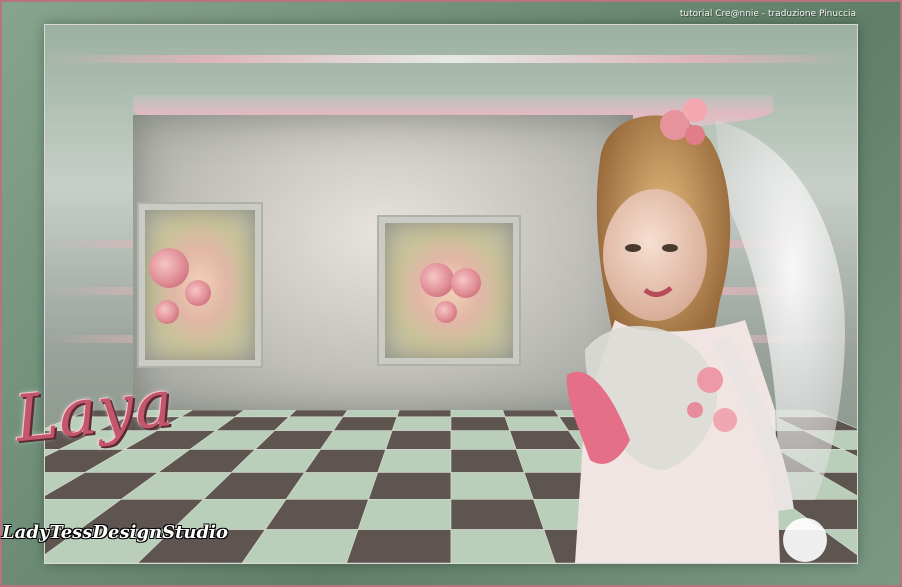  I want to click on tutorial-credit: tutorial Cre@nnie - traduzione Pinuccia, so click(767, 14).